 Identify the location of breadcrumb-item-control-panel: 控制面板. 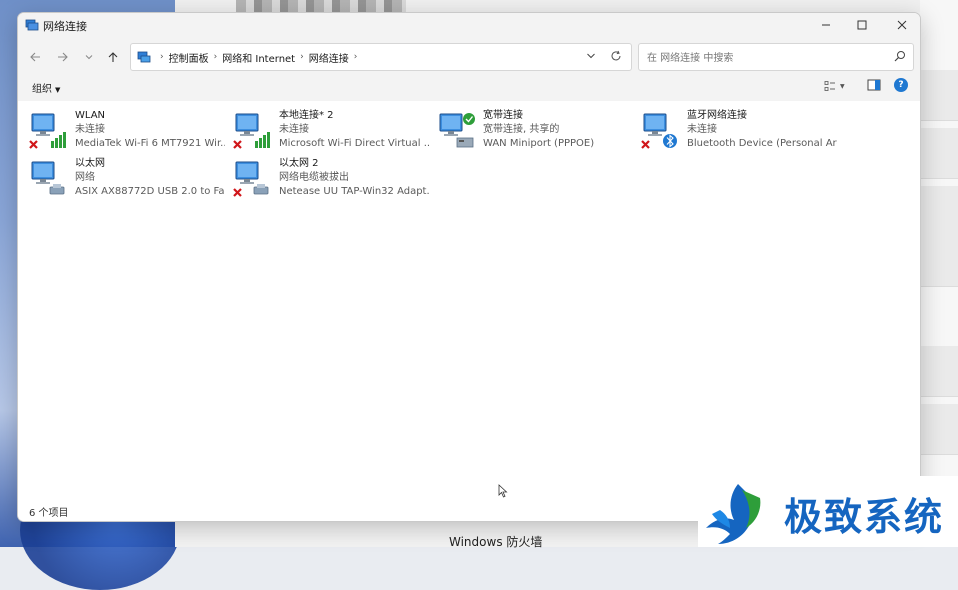
(189, 57).